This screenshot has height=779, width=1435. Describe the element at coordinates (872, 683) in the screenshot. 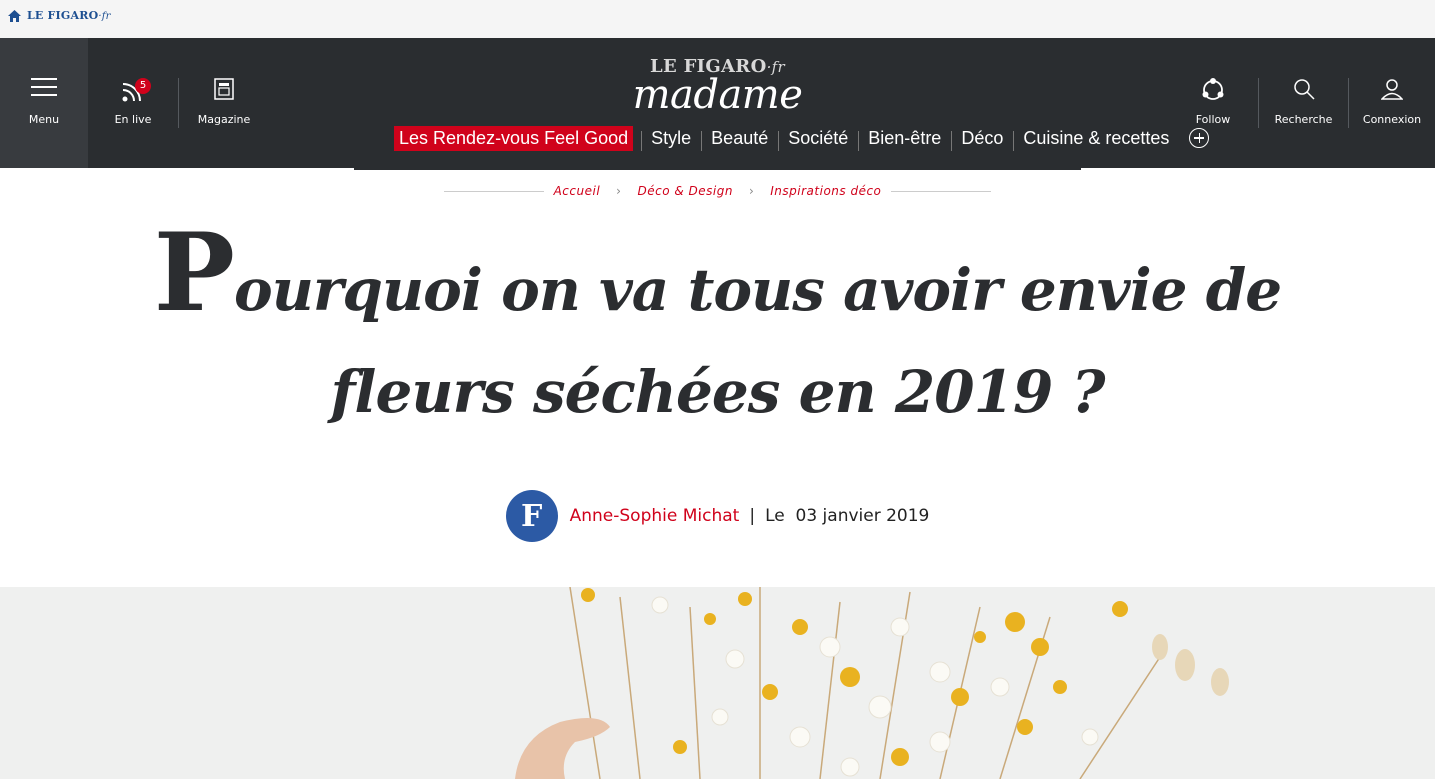

I see `dried-flowers-illustration` at that location.